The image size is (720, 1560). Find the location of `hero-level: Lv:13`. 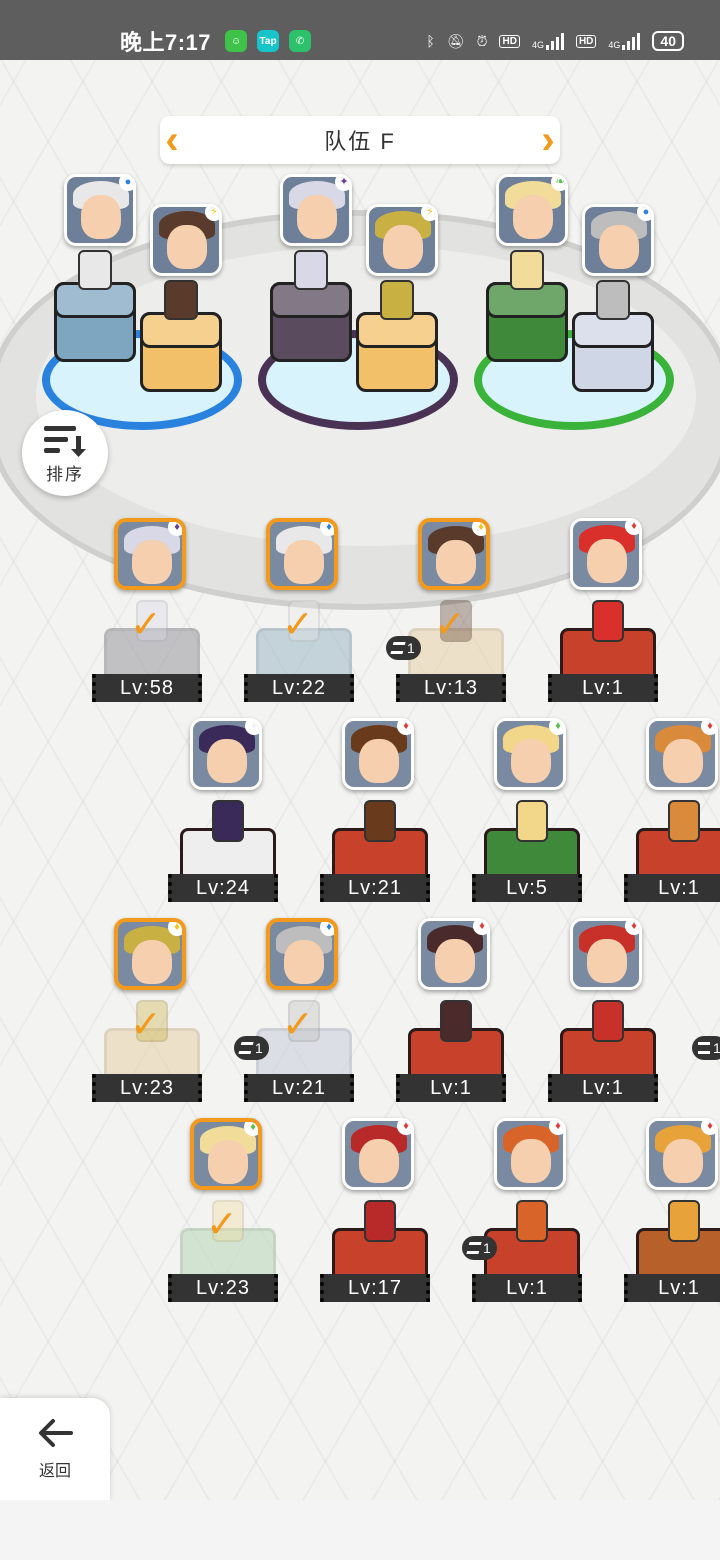

hero-level: Lv:13 is located at coordinates (451, 688).